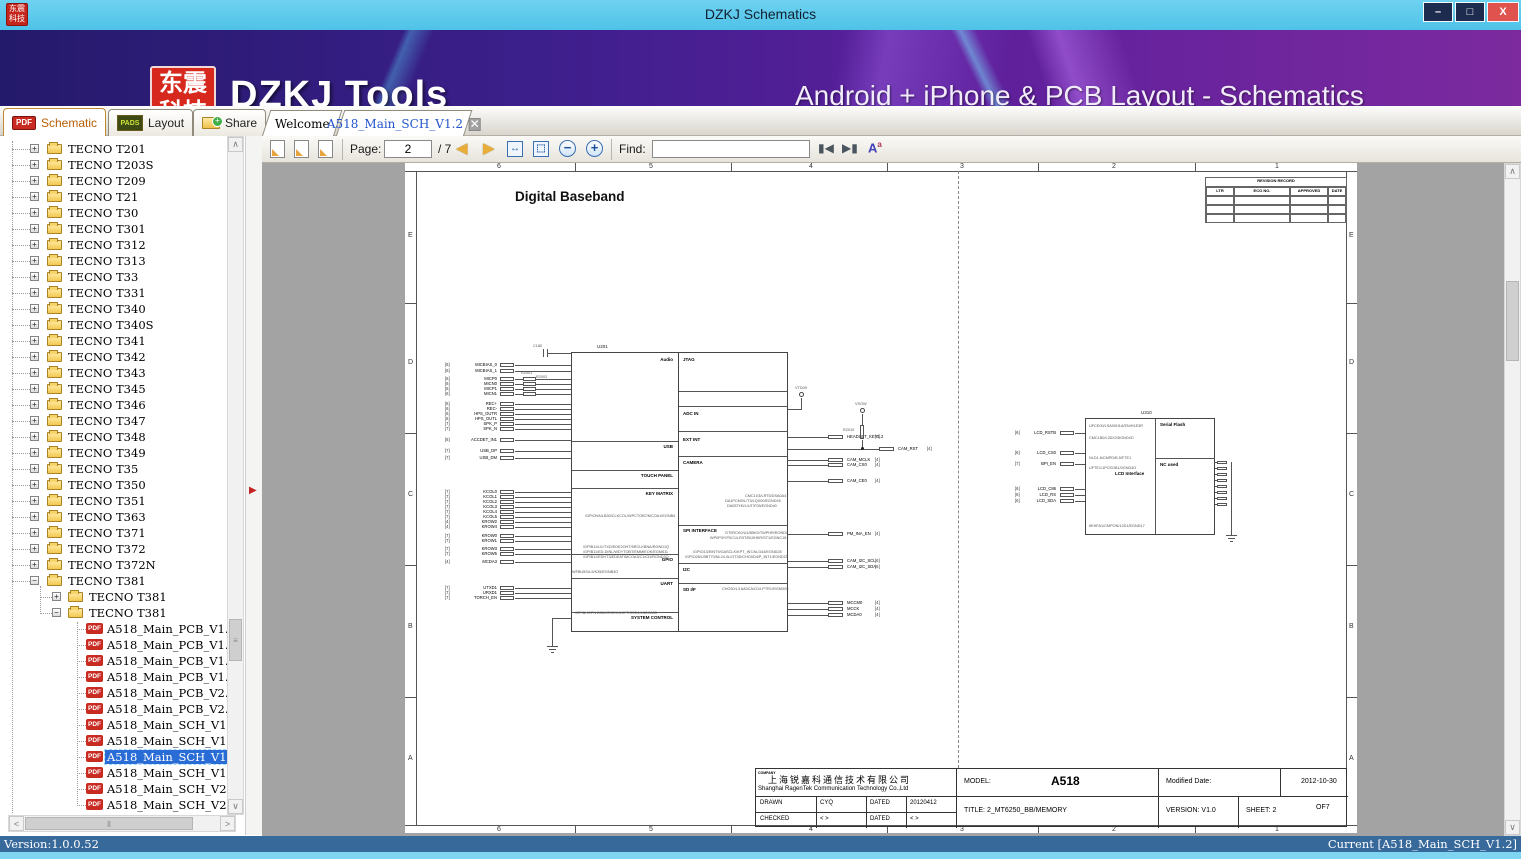  What do you see at coordinates (111, 165) in the screenshot?
I see `tree-item-label: TECNO T203S` at bounding box center [111, 165].